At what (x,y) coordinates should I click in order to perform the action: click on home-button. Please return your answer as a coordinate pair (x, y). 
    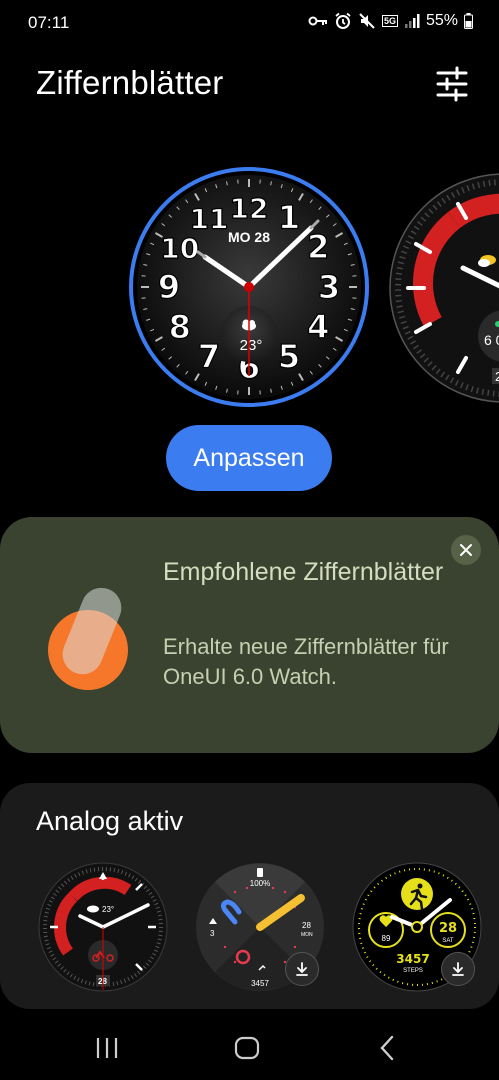
    Looking at the image, I should click on (247, 1048).